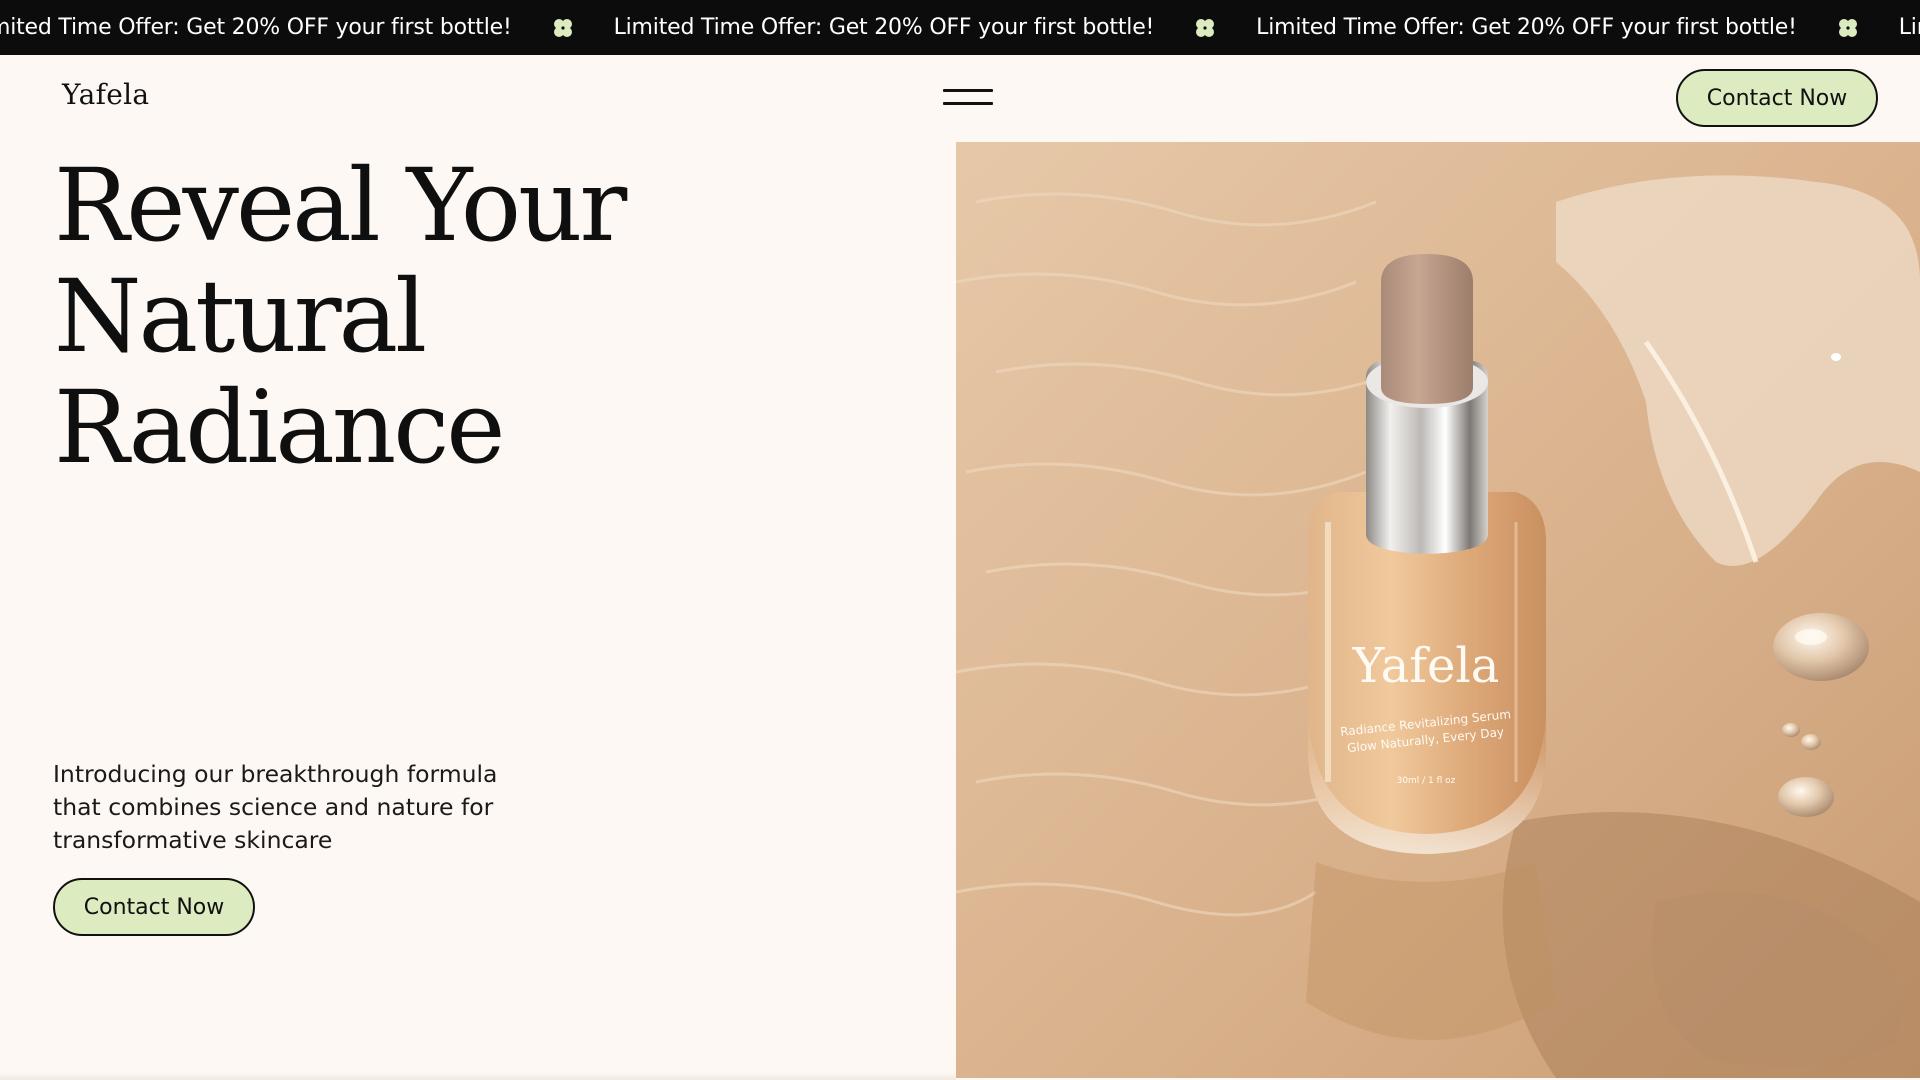 This screenshot has height=1080, width=1920. What do you see at coordinates (340, 205) in the screenshot?
I see `headline-line: Reveal Your` at bounding box center [340, 205].